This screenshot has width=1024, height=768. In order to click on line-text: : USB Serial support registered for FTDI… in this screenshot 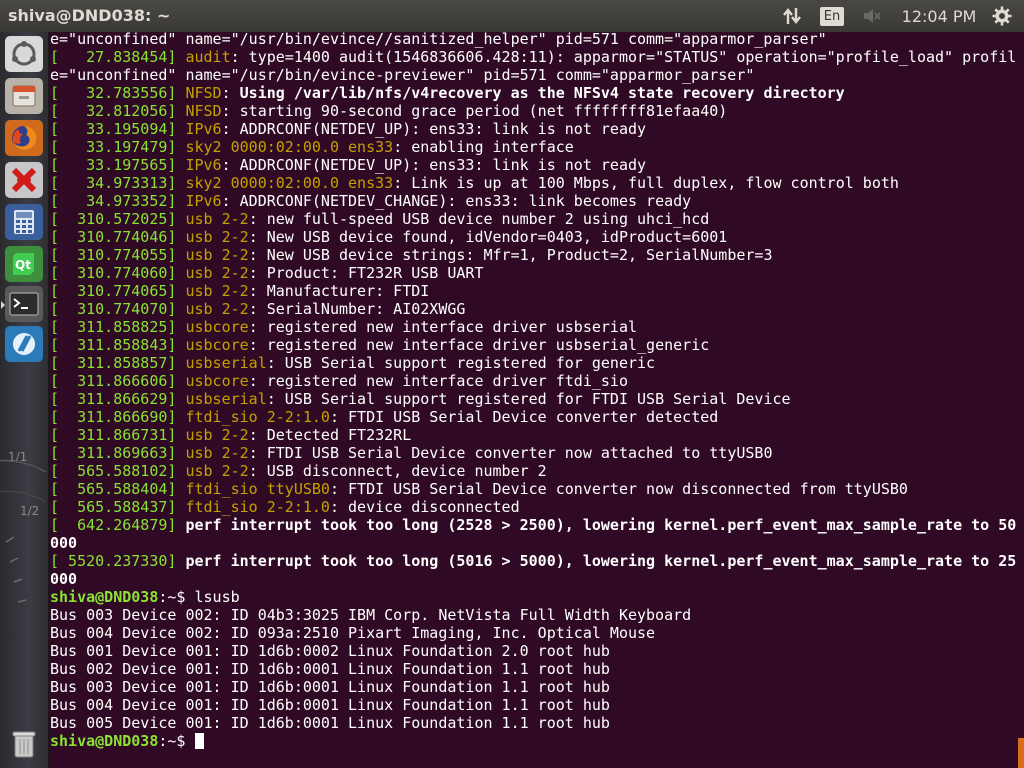, I will do `click(528, 399)`.